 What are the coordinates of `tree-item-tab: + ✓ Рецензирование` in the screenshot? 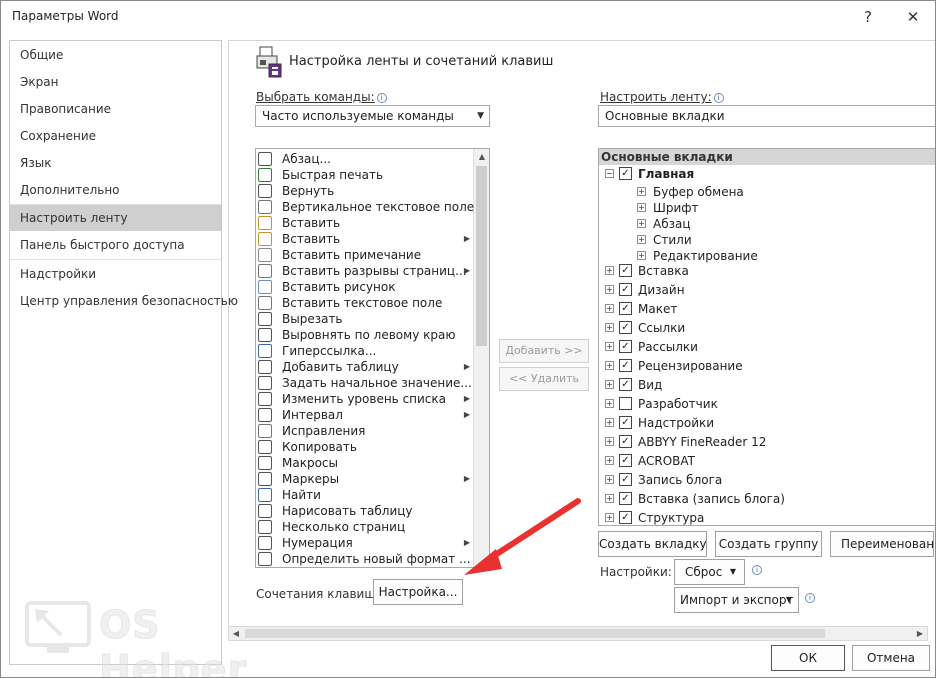 It's located at (767, 366).